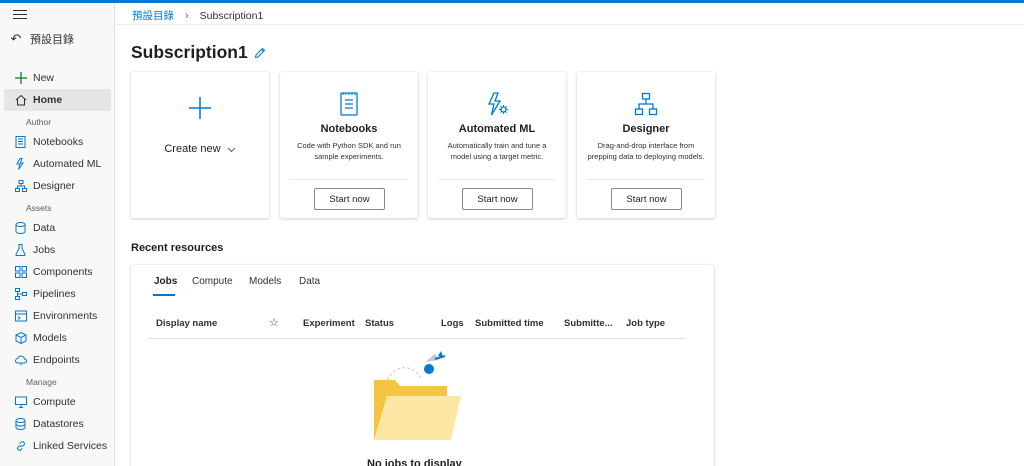 The height and width of the screenshot is (466, 1024). I want to click on sidebar-item-home: Home, so click(57, 100).